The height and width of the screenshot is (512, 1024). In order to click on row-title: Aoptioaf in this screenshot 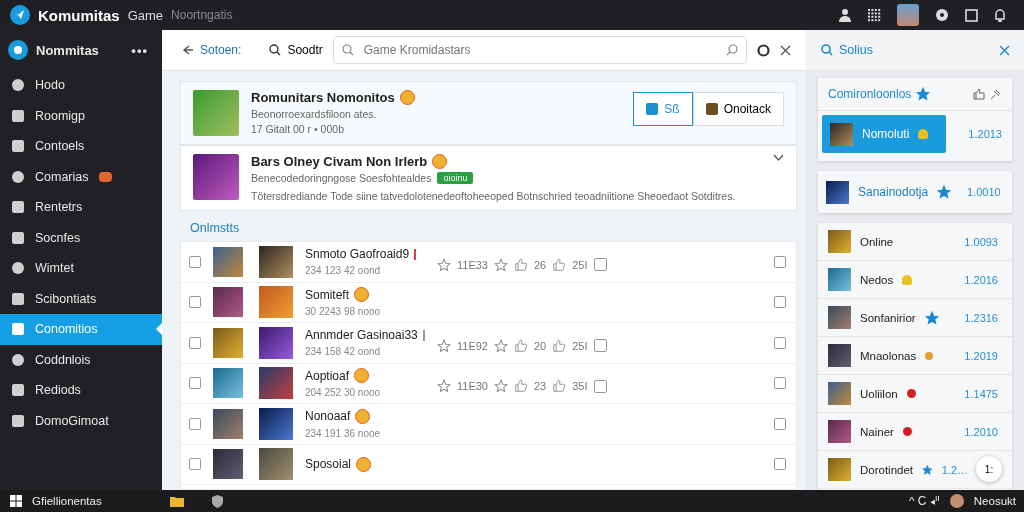, I will do `click(327, 375)`.